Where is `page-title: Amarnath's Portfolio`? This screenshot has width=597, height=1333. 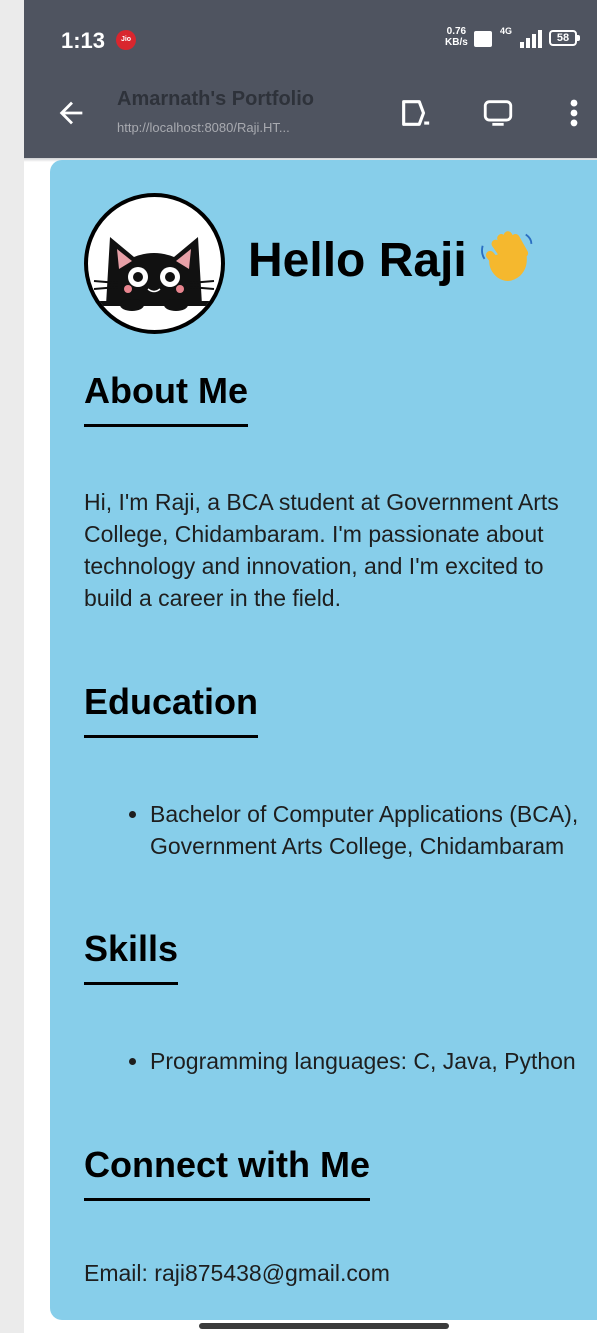
page-title: Amarnath's Portfolio is located at coordinates (215, 99).